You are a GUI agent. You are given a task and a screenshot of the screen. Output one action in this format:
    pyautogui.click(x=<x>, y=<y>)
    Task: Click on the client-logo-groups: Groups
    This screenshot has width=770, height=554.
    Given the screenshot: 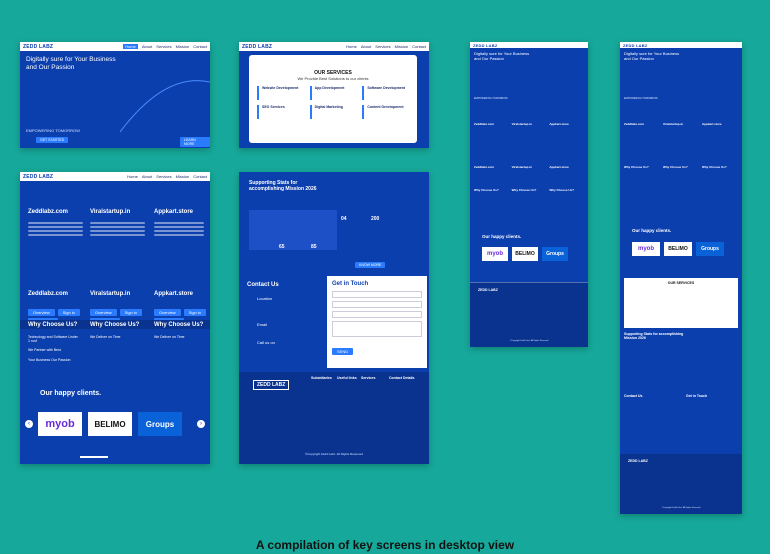 What is the action you would take?
    pyautogui.click(x=160, y=424)
    